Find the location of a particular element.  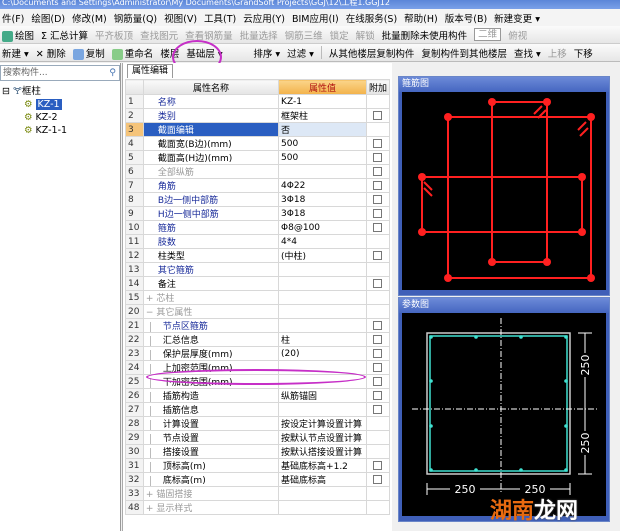

property-row: 22 汇总信息 柱 is located at coordinates (258, 339).